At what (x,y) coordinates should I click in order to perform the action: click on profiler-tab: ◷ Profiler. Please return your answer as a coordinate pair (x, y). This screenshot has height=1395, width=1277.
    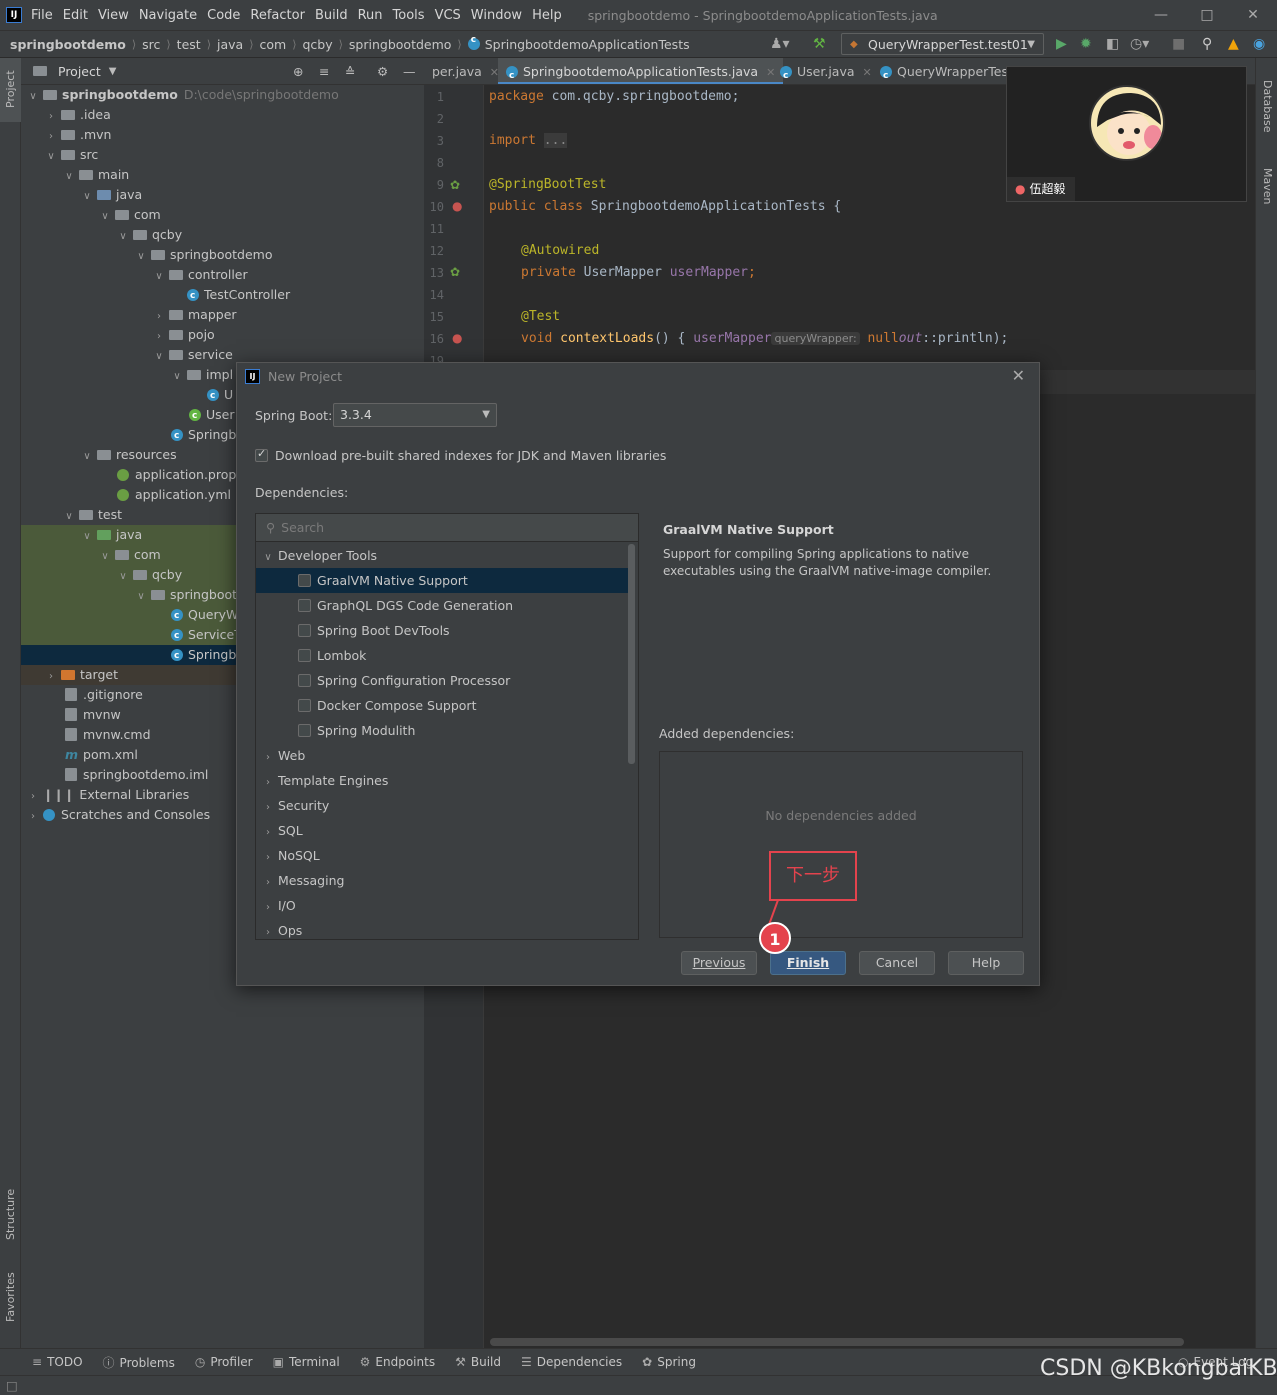
    Looking at the image, I should click on (224, 1362).